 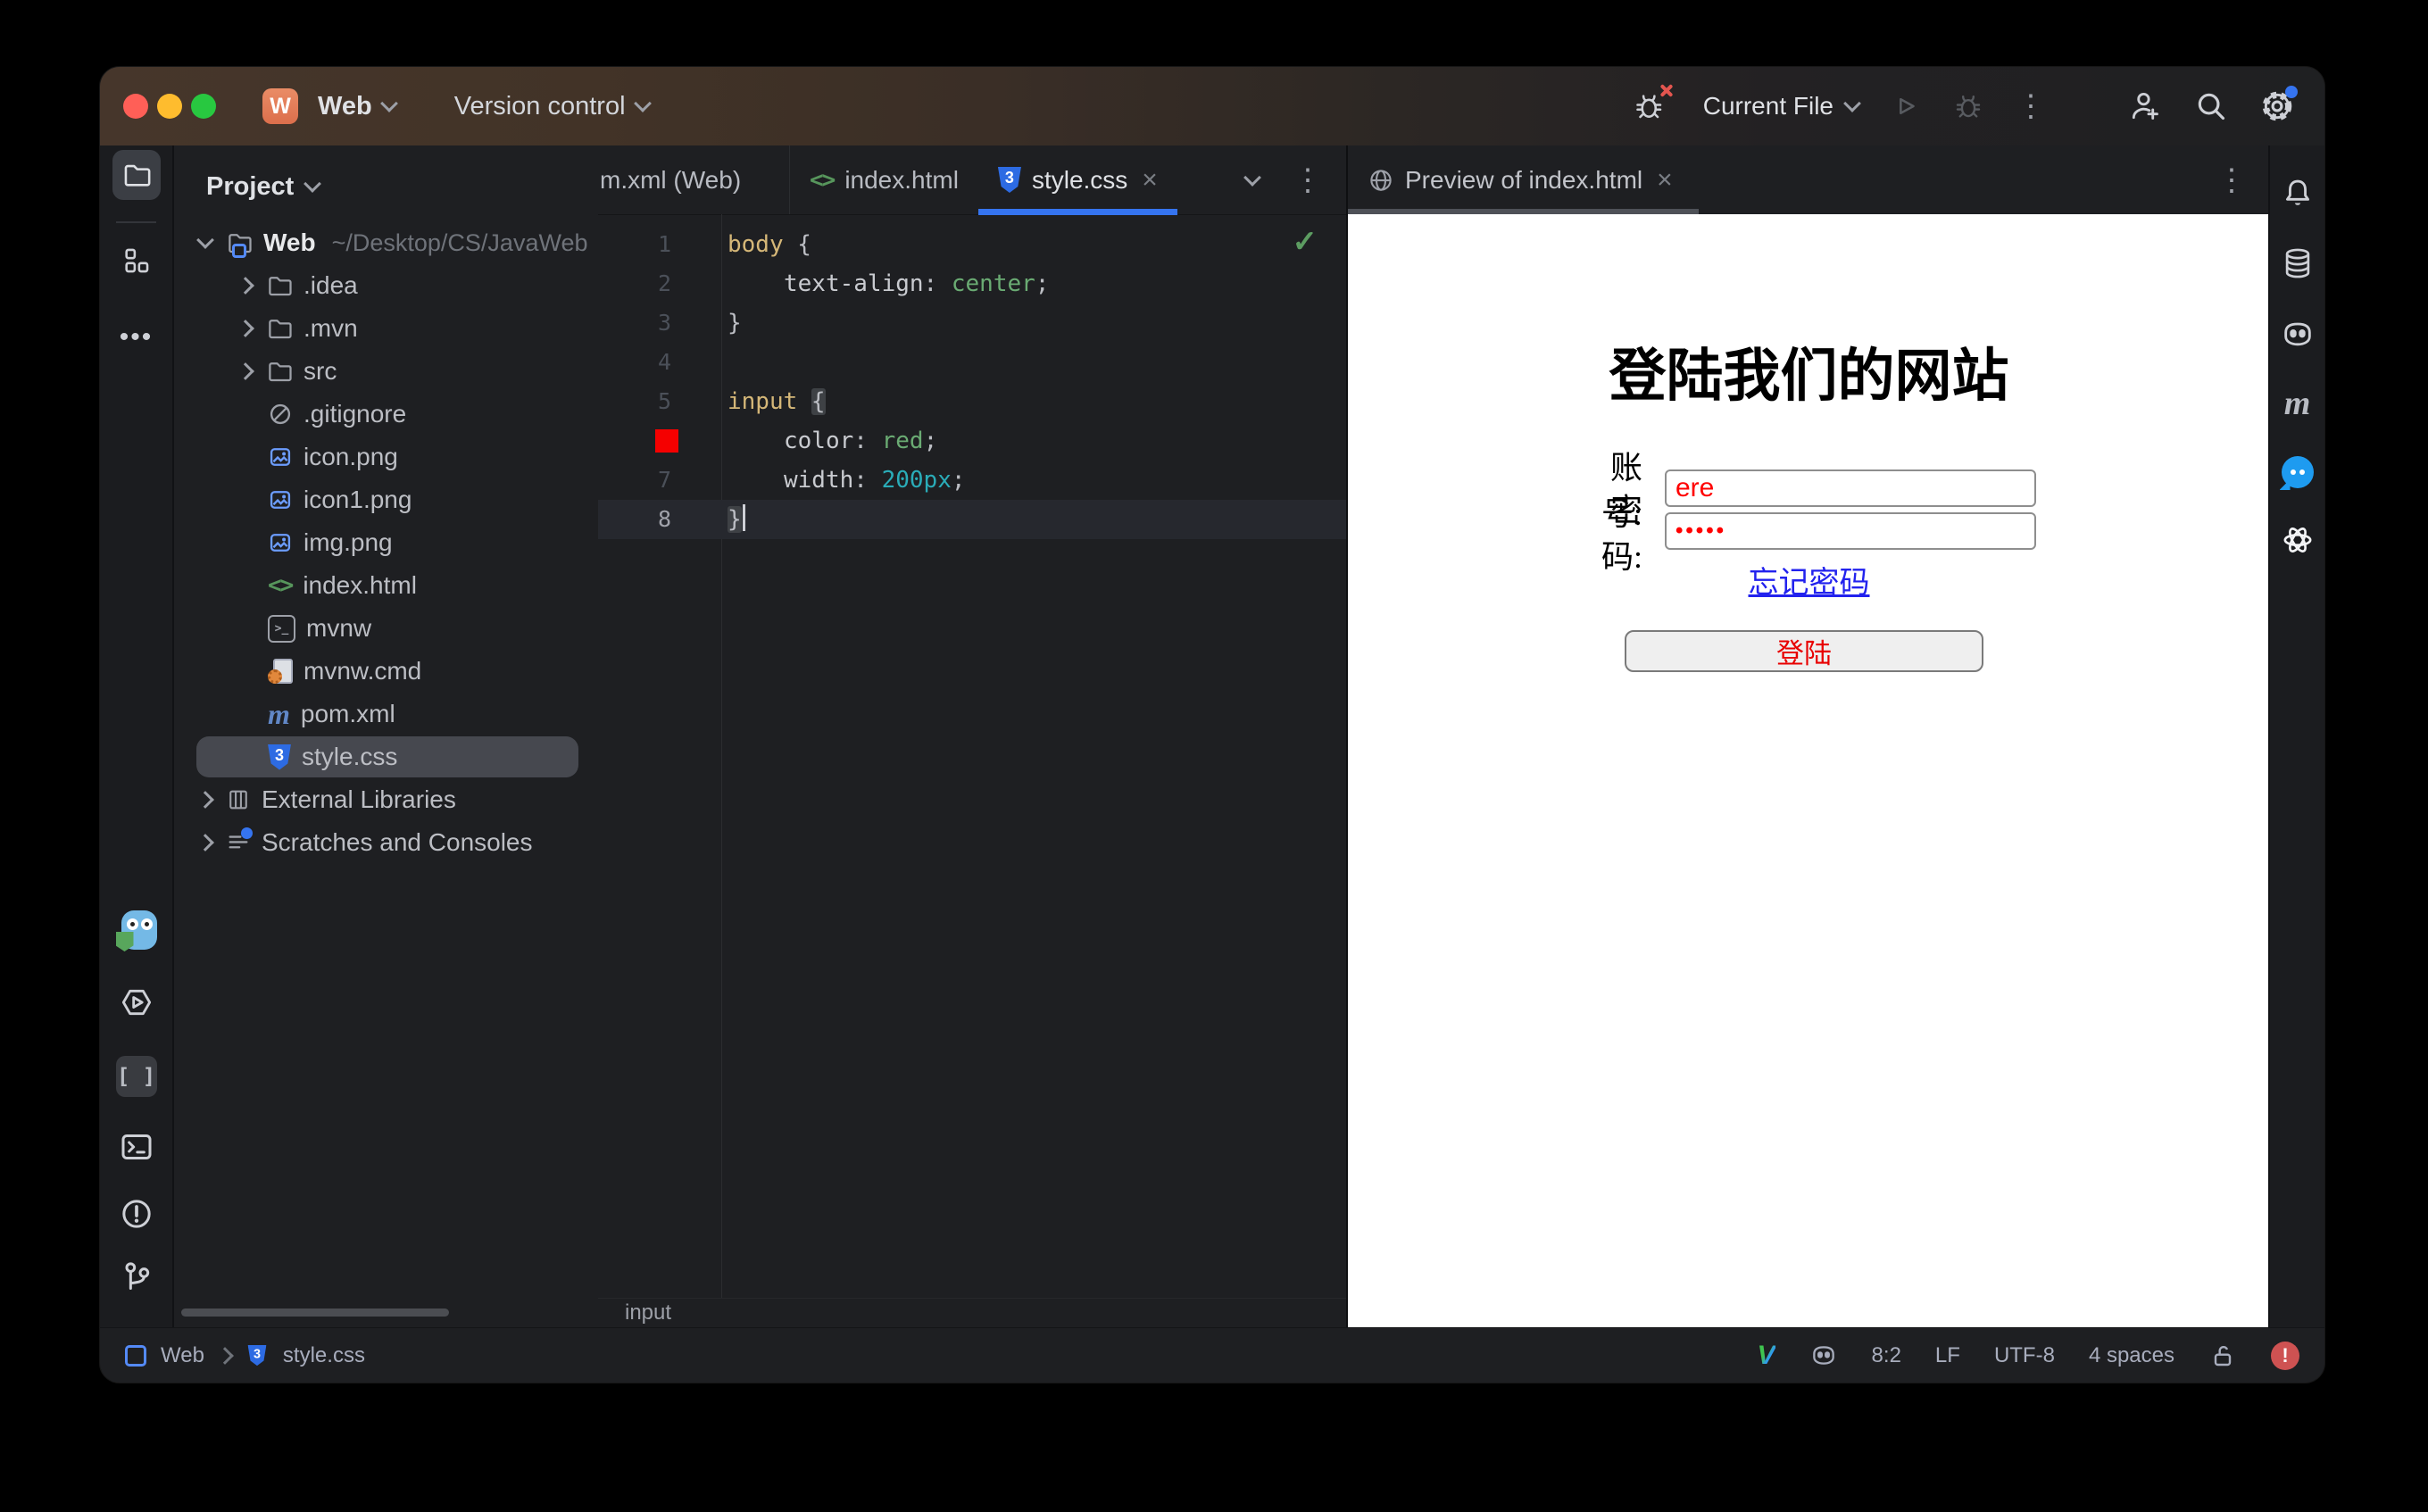 I want to click on run-configuration-selector: Current File, so click(x=1781, y=106).